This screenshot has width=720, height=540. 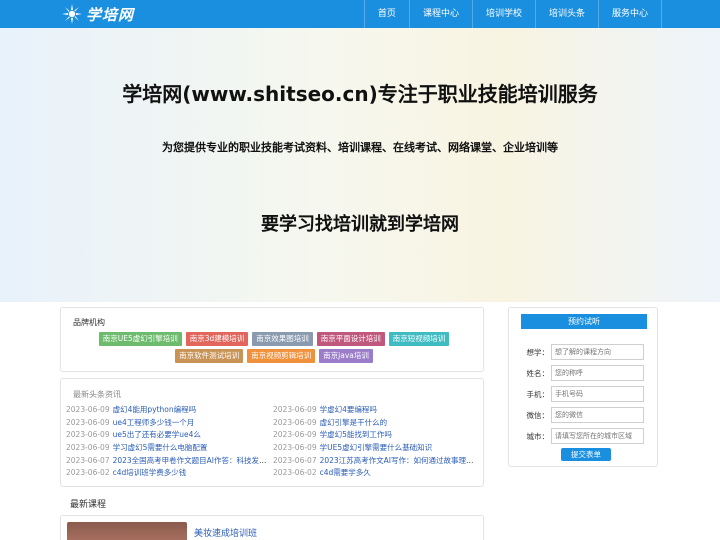 I want to click on news-link: ue4工程师多少钱一个月, so click(x=154, y=422).